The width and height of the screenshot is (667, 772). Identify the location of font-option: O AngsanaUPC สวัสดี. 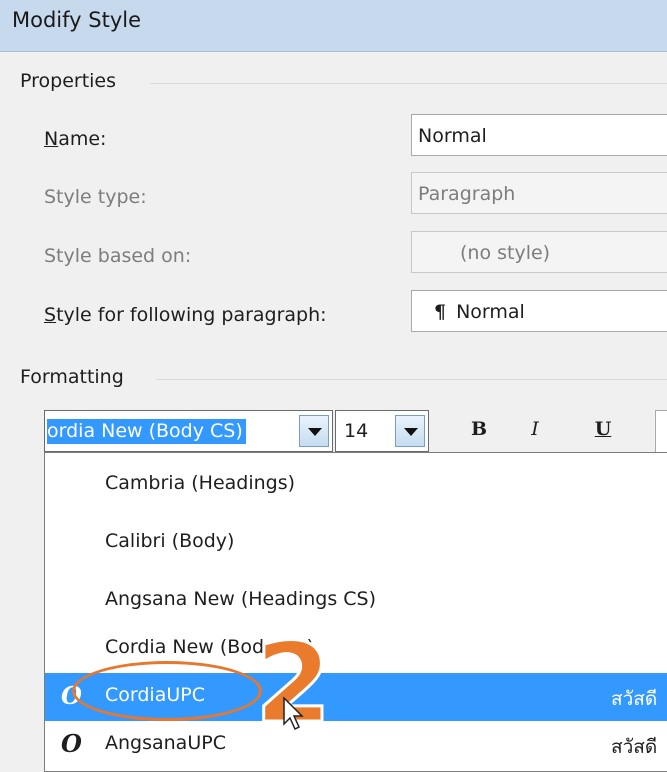
(356, 745).